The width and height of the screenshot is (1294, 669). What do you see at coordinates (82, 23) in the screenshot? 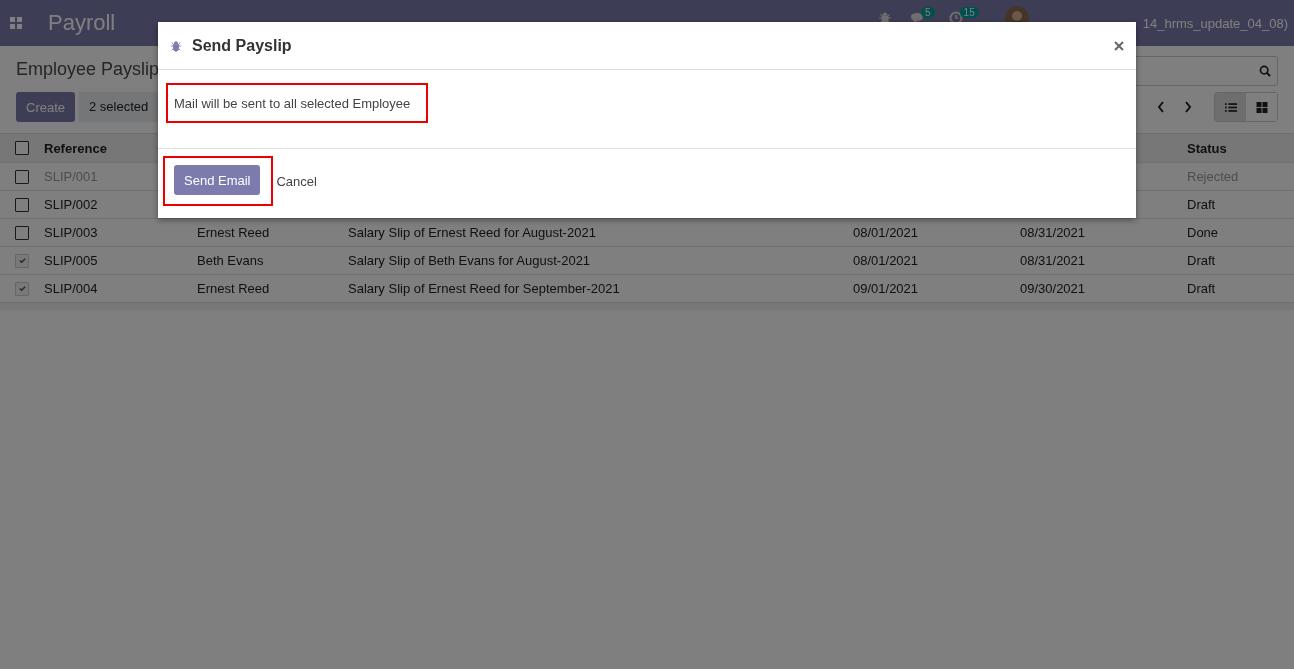
I see `app-name: Payroll` at bounding box center [82, 23].